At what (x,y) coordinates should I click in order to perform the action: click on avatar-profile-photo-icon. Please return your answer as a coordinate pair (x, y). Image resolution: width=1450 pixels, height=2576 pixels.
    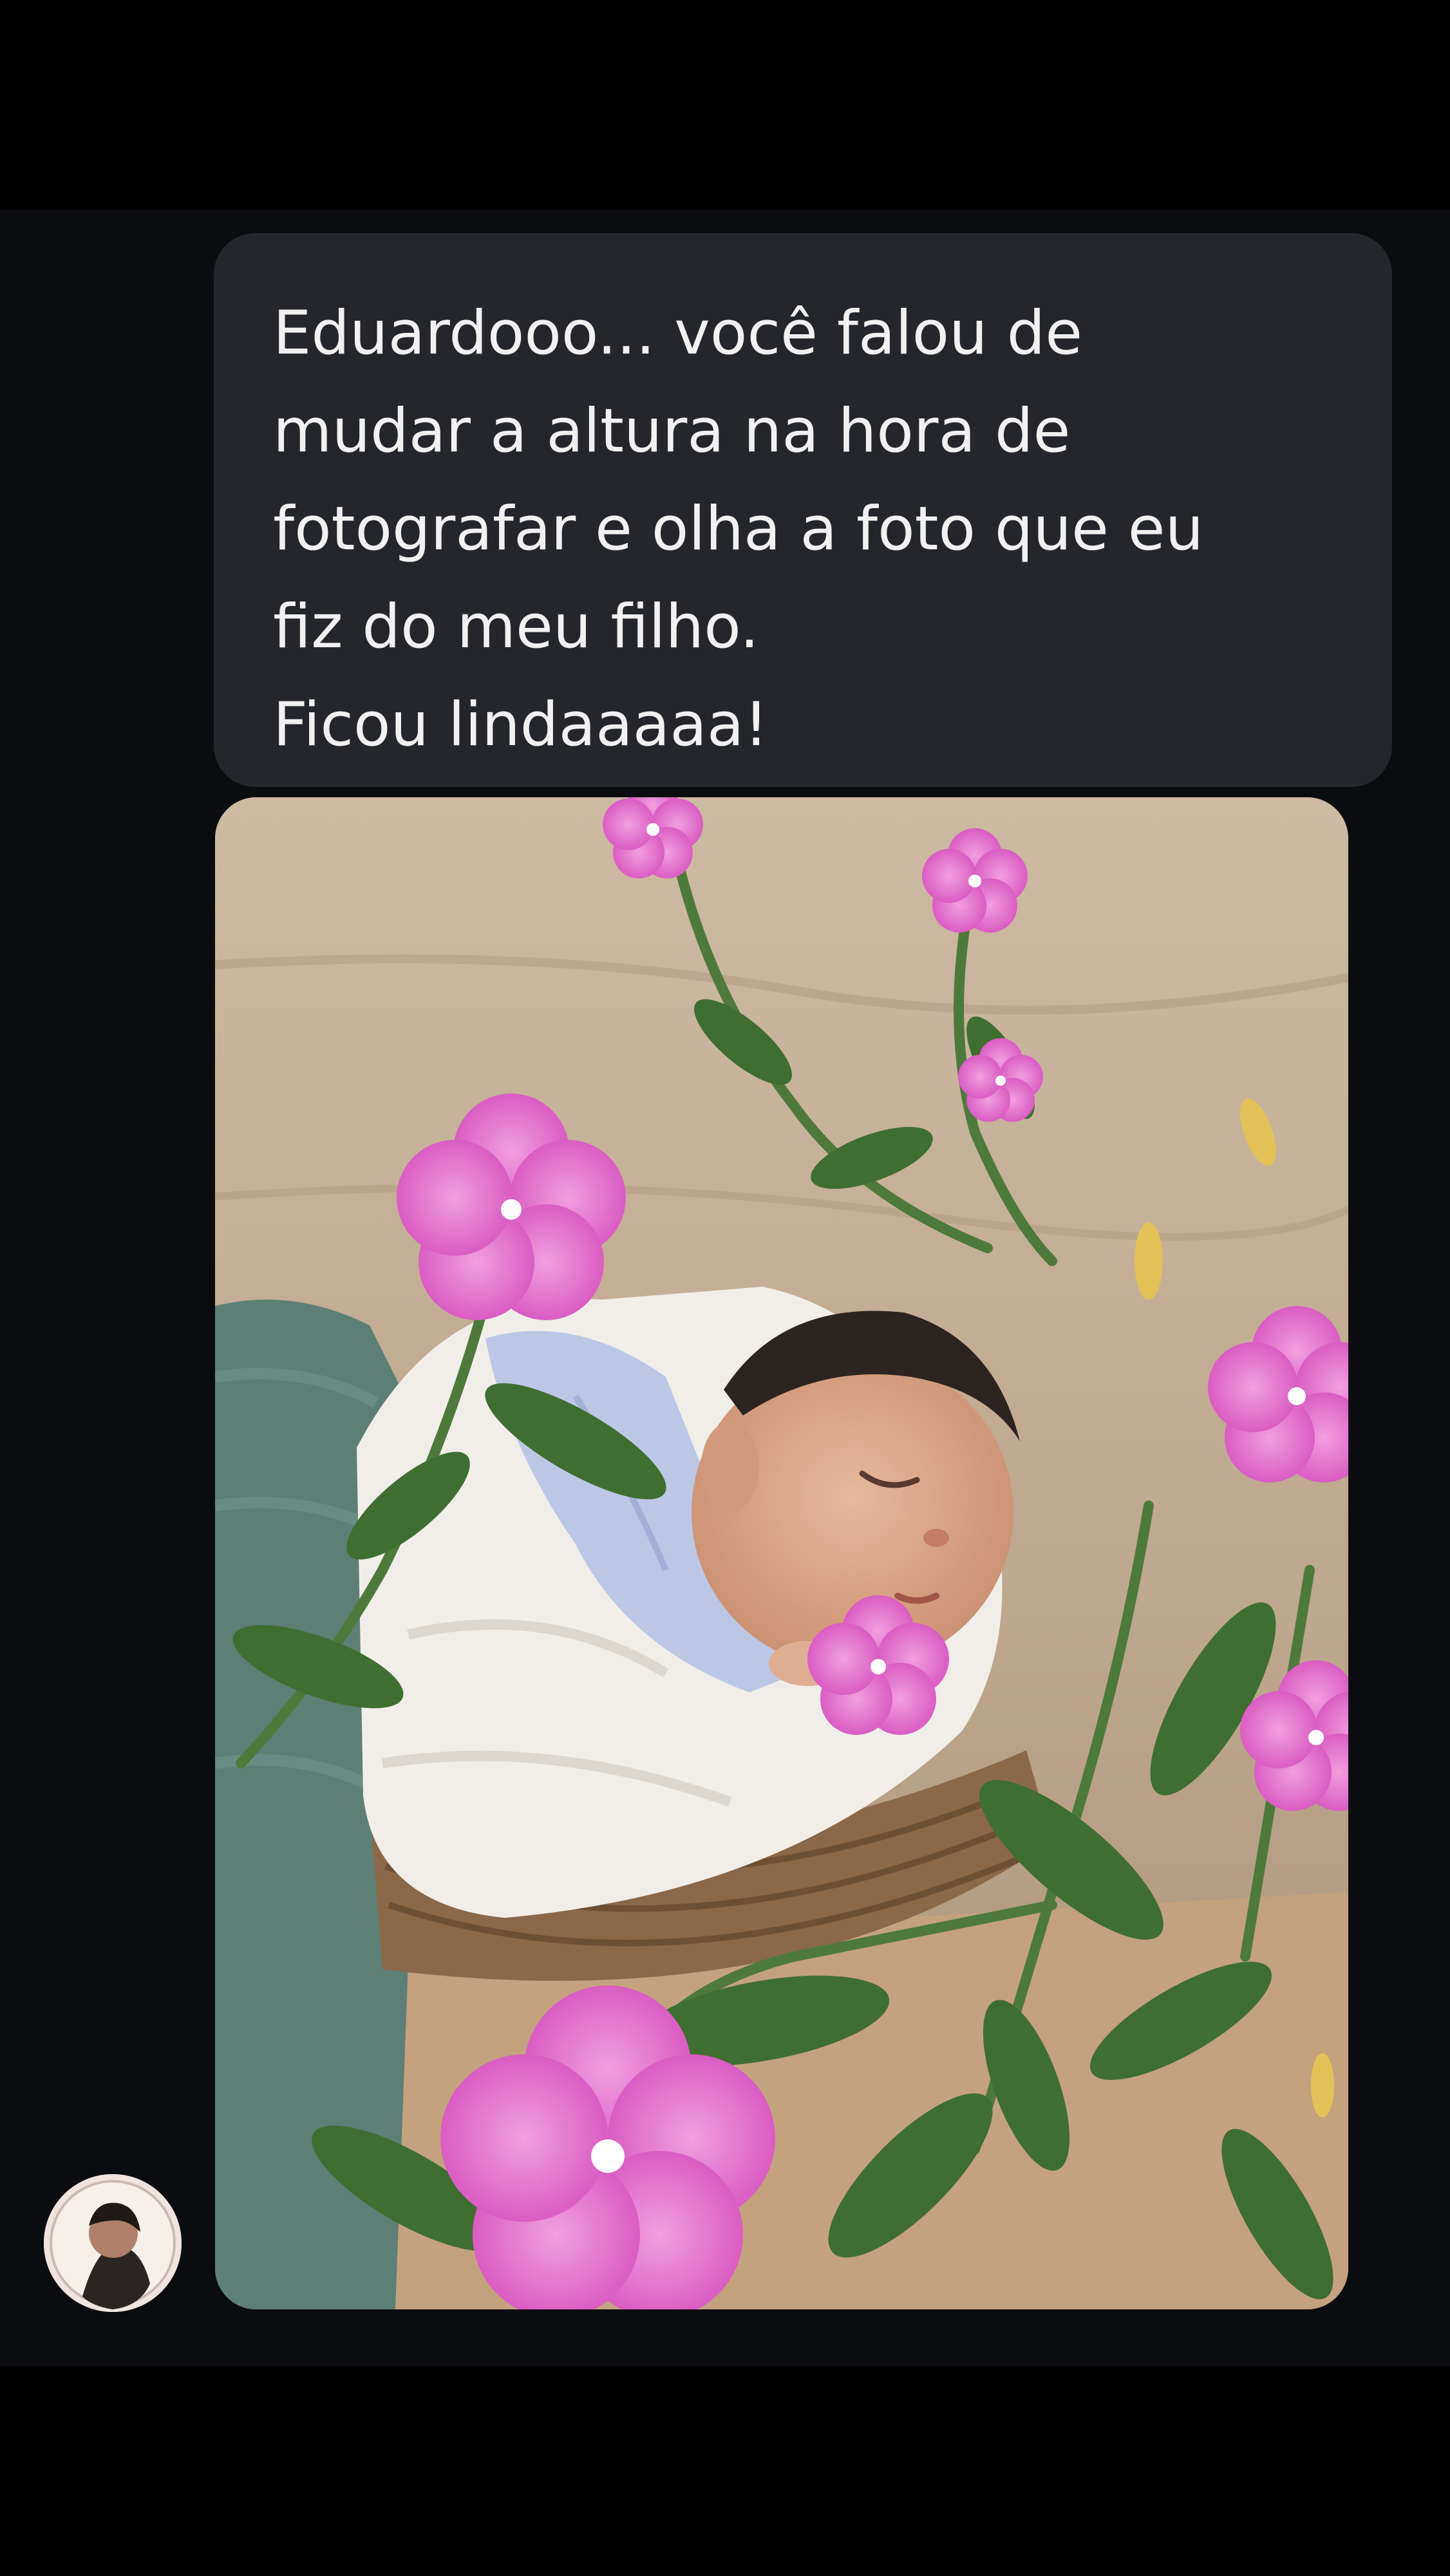
    Looking at the image, I should click on (113, 2243).